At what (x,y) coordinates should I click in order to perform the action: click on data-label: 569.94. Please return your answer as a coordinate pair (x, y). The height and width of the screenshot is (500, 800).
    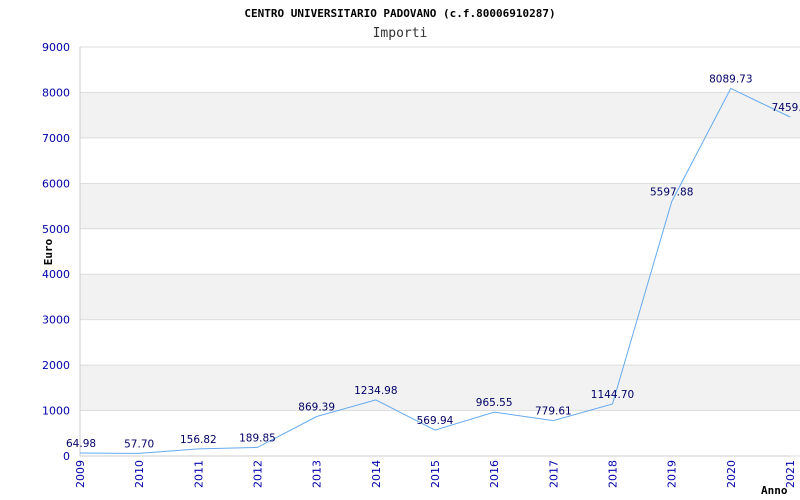
    Looking at the image, I should click on (435, 421).